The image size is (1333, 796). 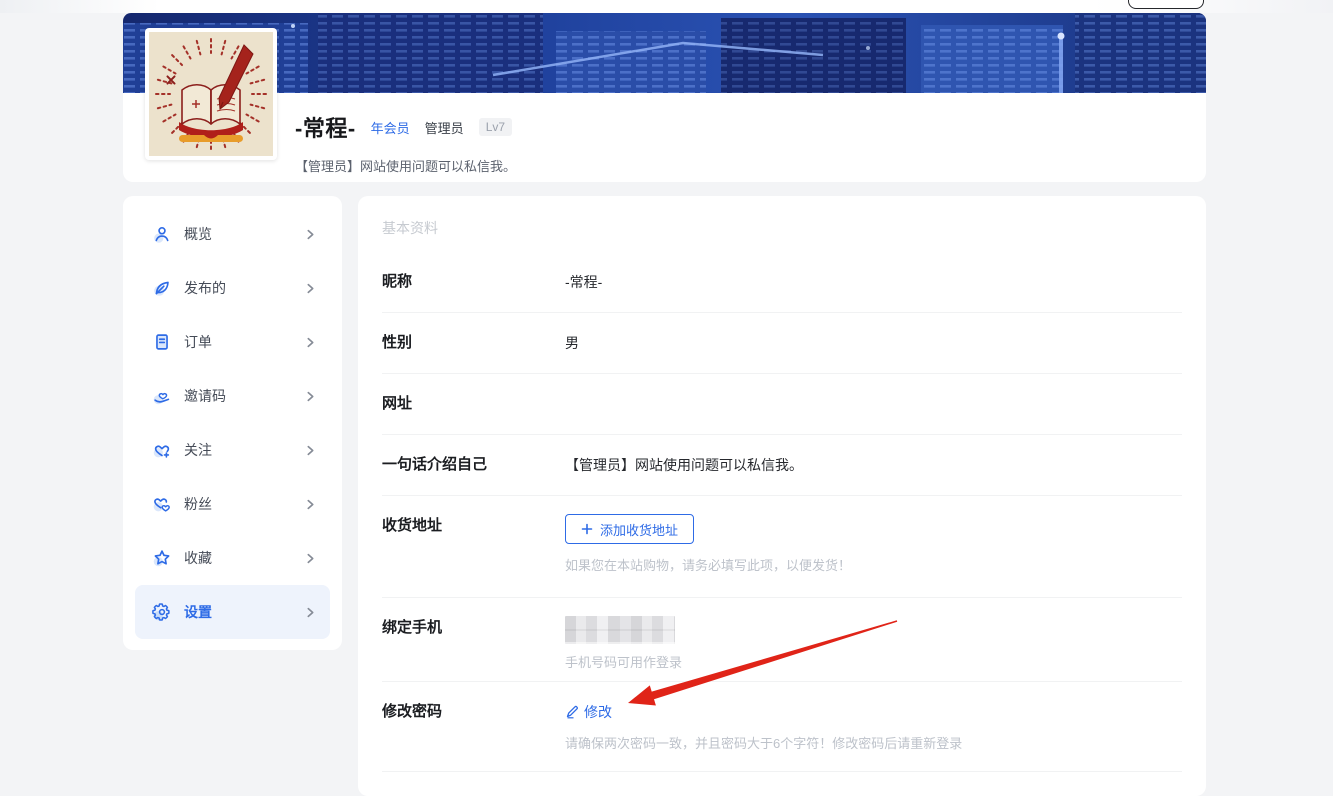 I want to click on user-identity: -常程- 年会员 管理员 Lv7, so click(x=405, y=127).